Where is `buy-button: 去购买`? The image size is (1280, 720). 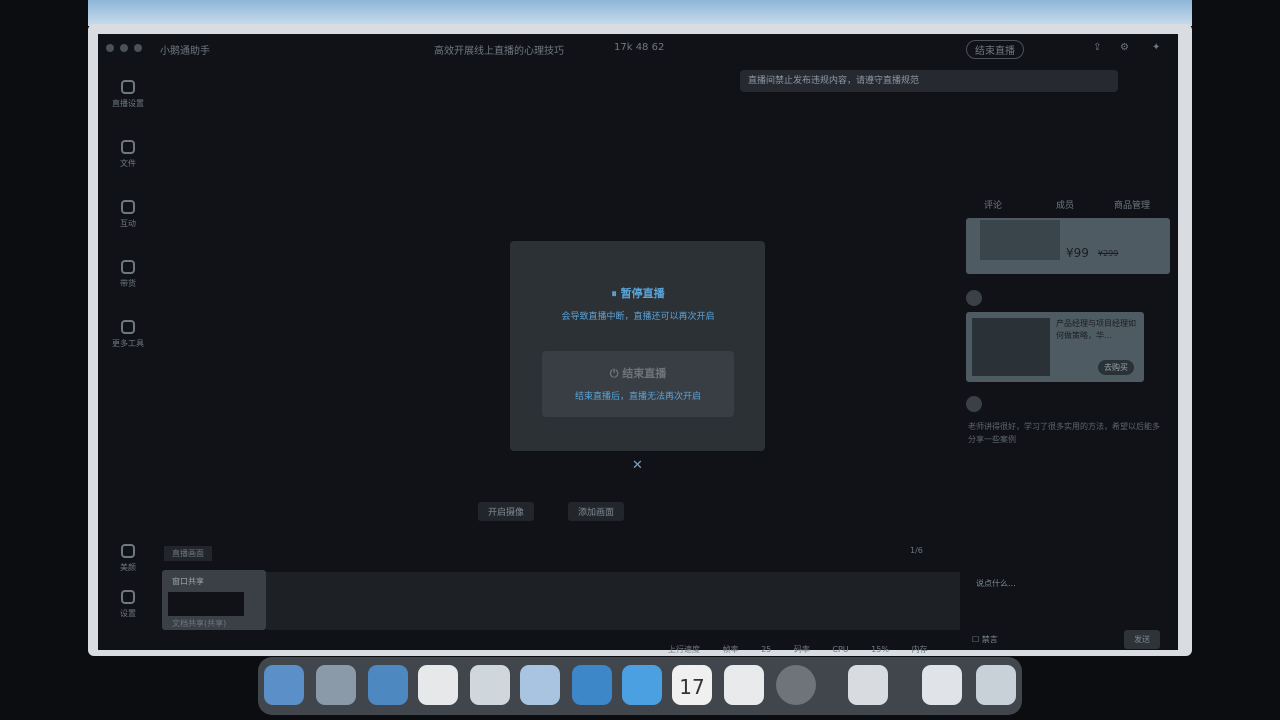
buy-button: 去购买 is located at coordinates (1116, 367).